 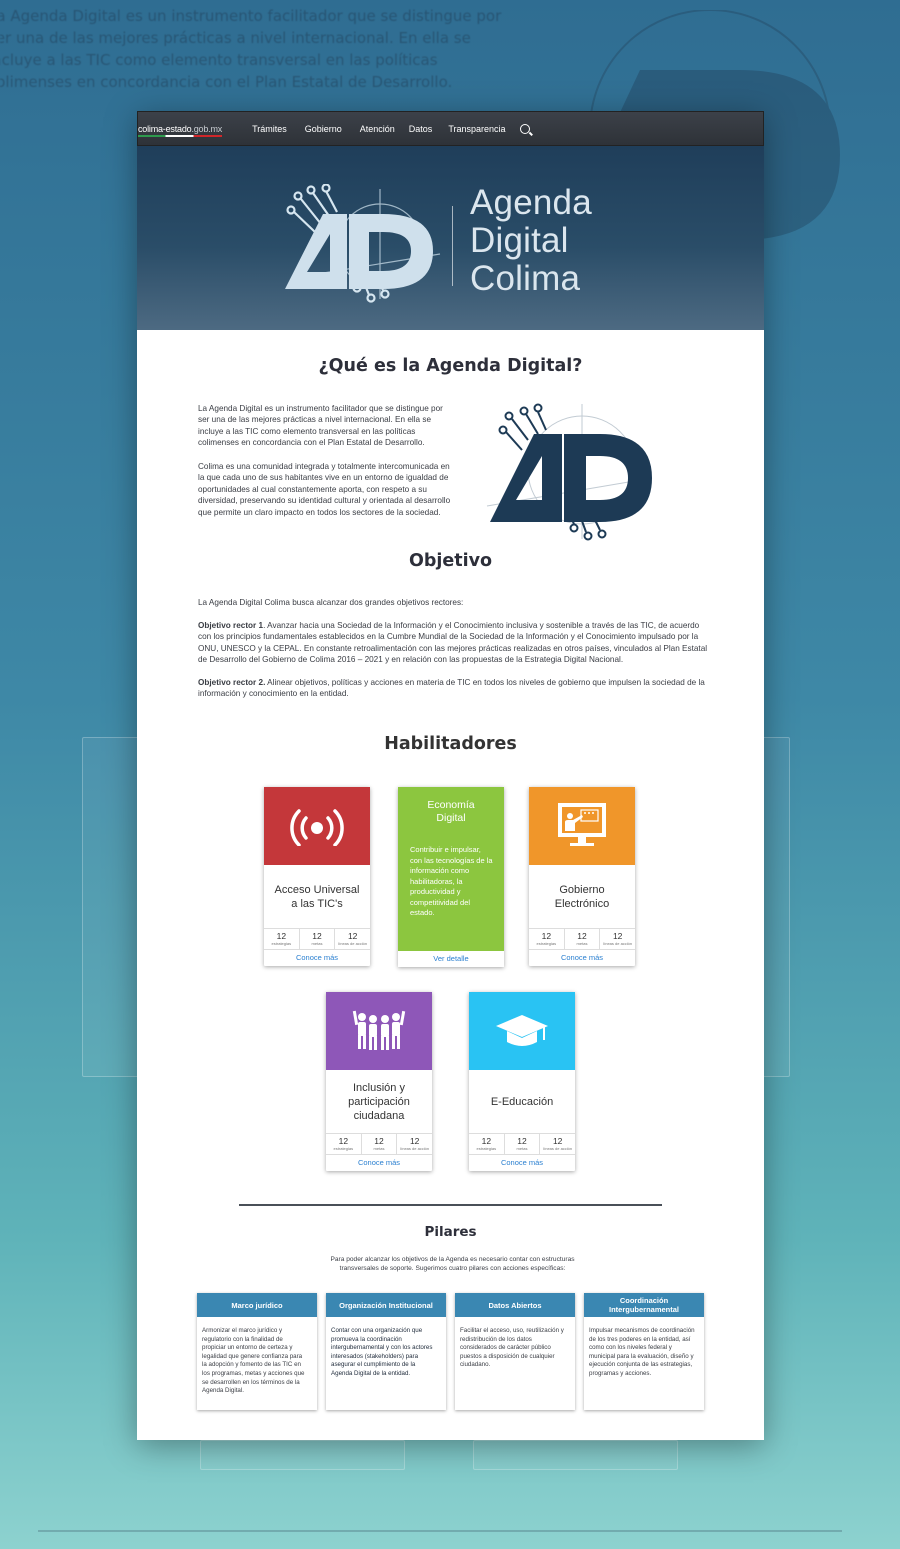 What do you see at coordinates (257, 1305) in the screenshot?
I see `pillar-card-title: Marco jurídico` at bounding box center [257, 1305].